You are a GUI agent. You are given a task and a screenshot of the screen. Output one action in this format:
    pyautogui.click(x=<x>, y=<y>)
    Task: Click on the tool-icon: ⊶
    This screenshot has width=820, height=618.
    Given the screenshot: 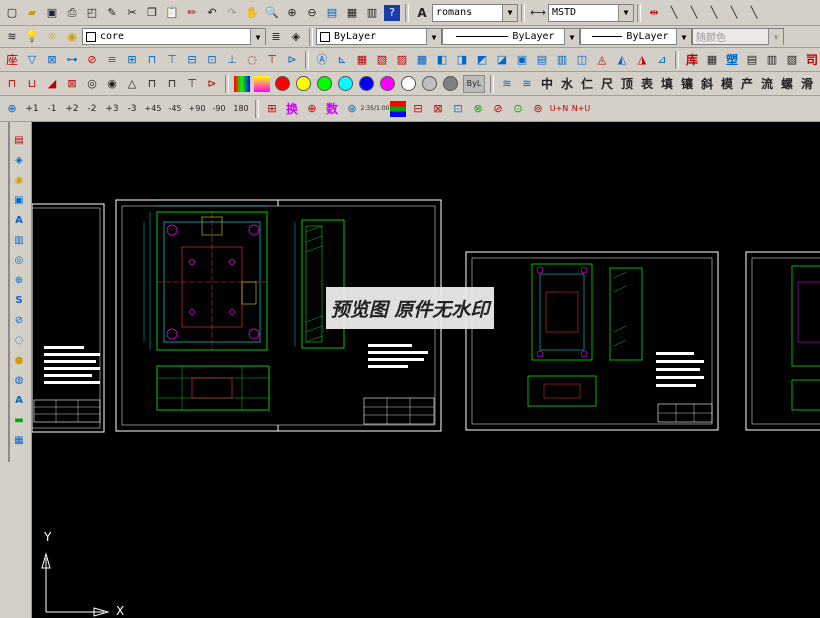 What is the action you would take?
    pyautogui.click(x=72, y=60)
    